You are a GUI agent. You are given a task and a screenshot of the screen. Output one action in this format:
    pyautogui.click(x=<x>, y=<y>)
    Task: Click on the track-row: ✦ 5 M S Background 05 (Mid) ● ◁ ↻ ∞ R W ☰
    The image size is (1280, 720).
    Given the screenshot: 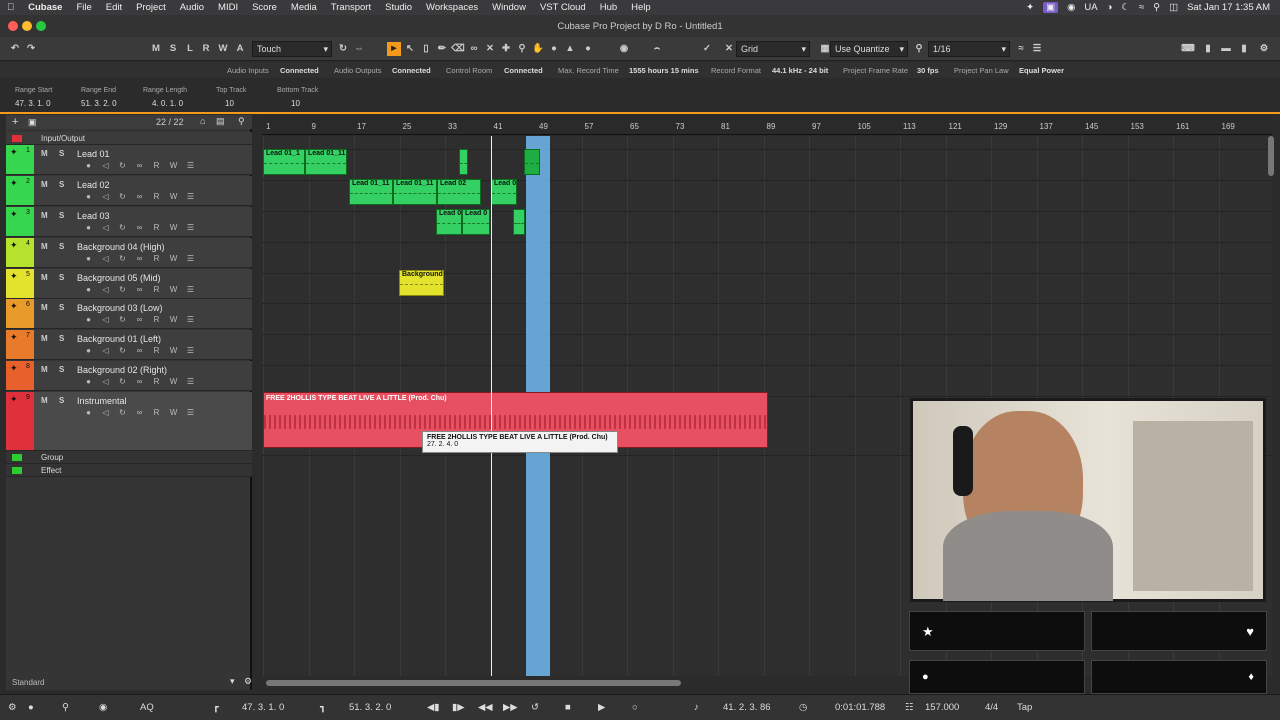 What is the action you would take?
    pyautogui.click(x=129, y=284)
    